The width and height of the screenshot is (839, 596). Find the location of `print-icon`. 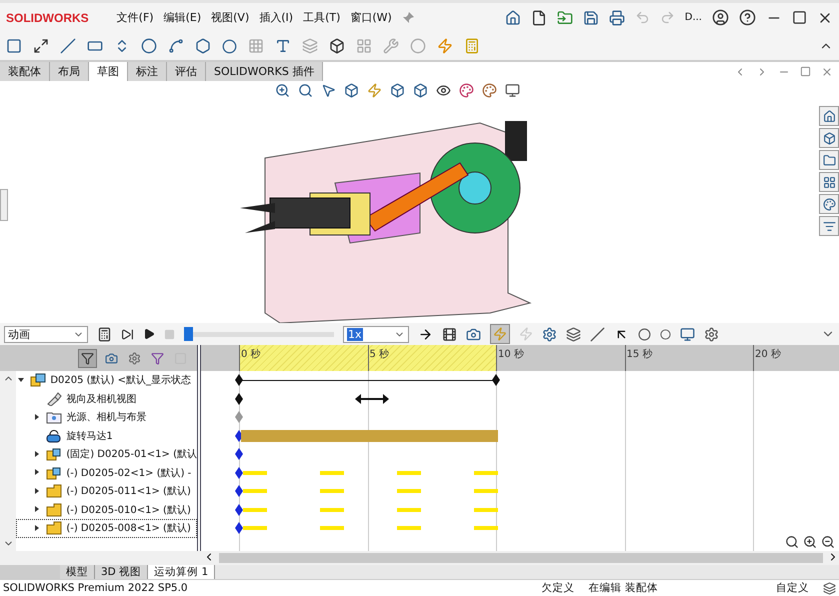

print-icon is located at coordinates (616, 18).